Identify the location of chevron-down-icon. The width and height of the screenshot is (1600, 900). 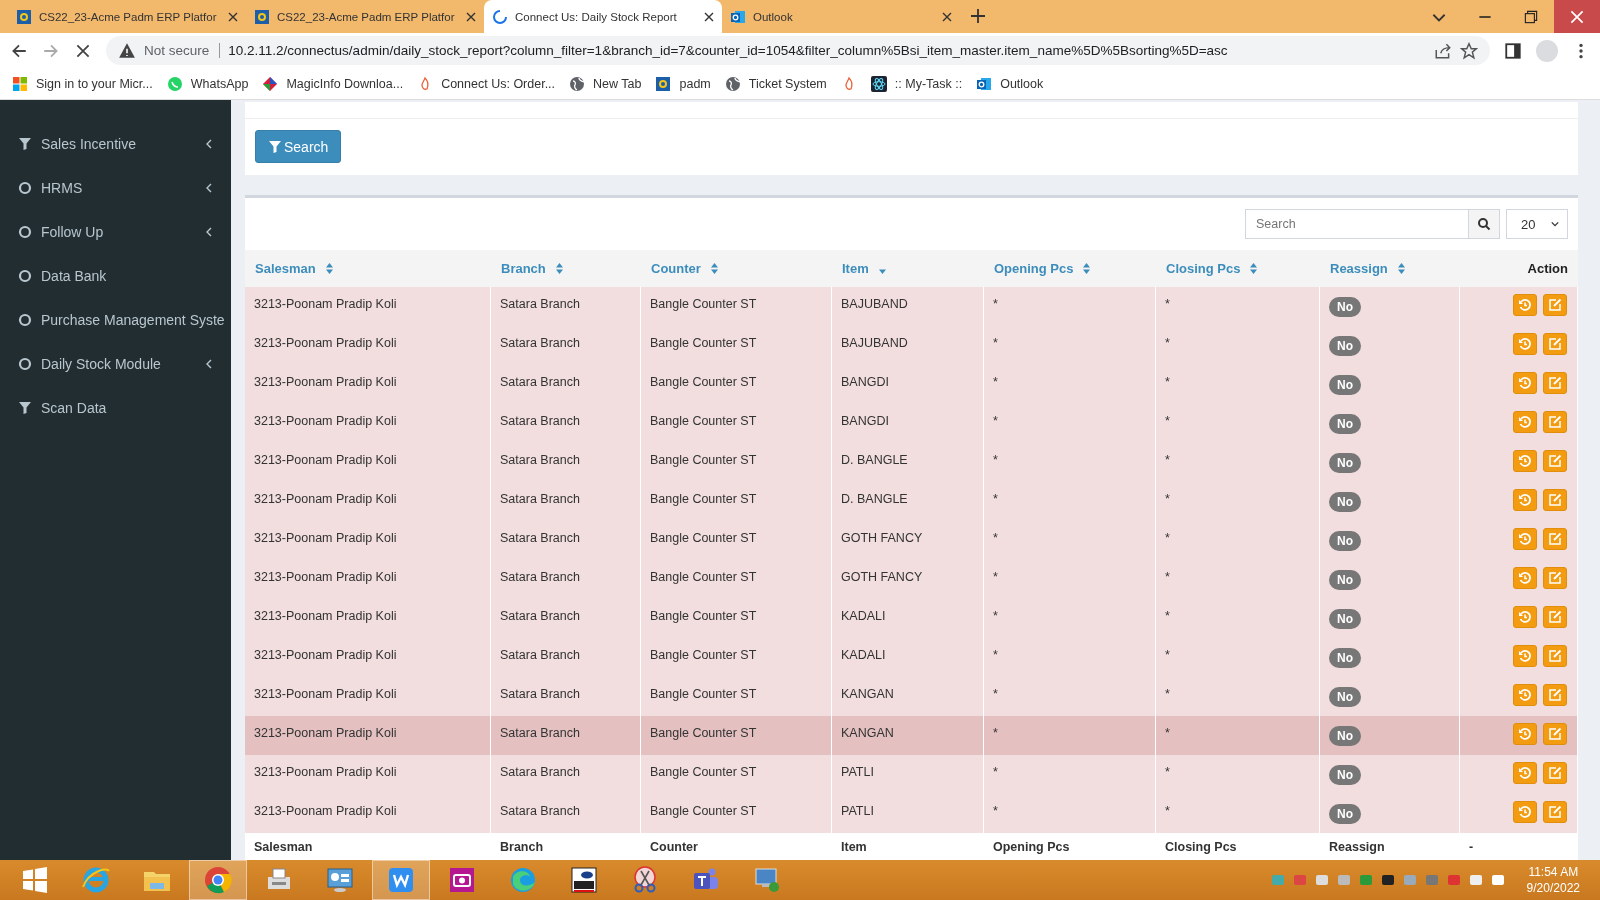
(1555, 224).